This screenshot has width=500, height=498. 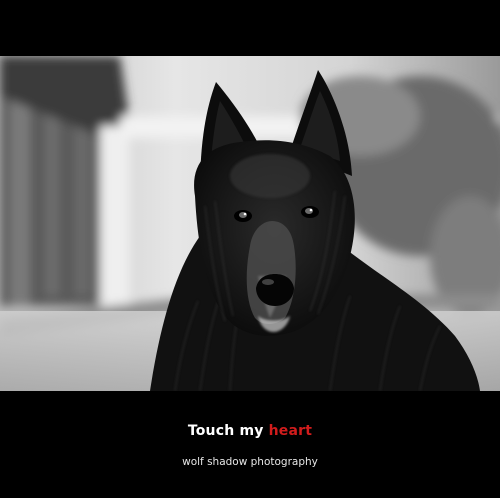 What do you see at coordinates (290, 431) in the screenshot?
I see `caption-title-highlight: heart` at bounding box center [290, 431].